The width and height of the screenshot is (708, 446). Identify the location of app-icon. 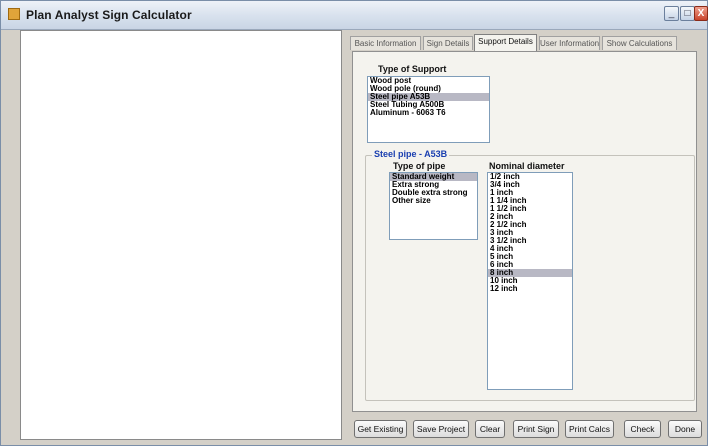
(14, 14).